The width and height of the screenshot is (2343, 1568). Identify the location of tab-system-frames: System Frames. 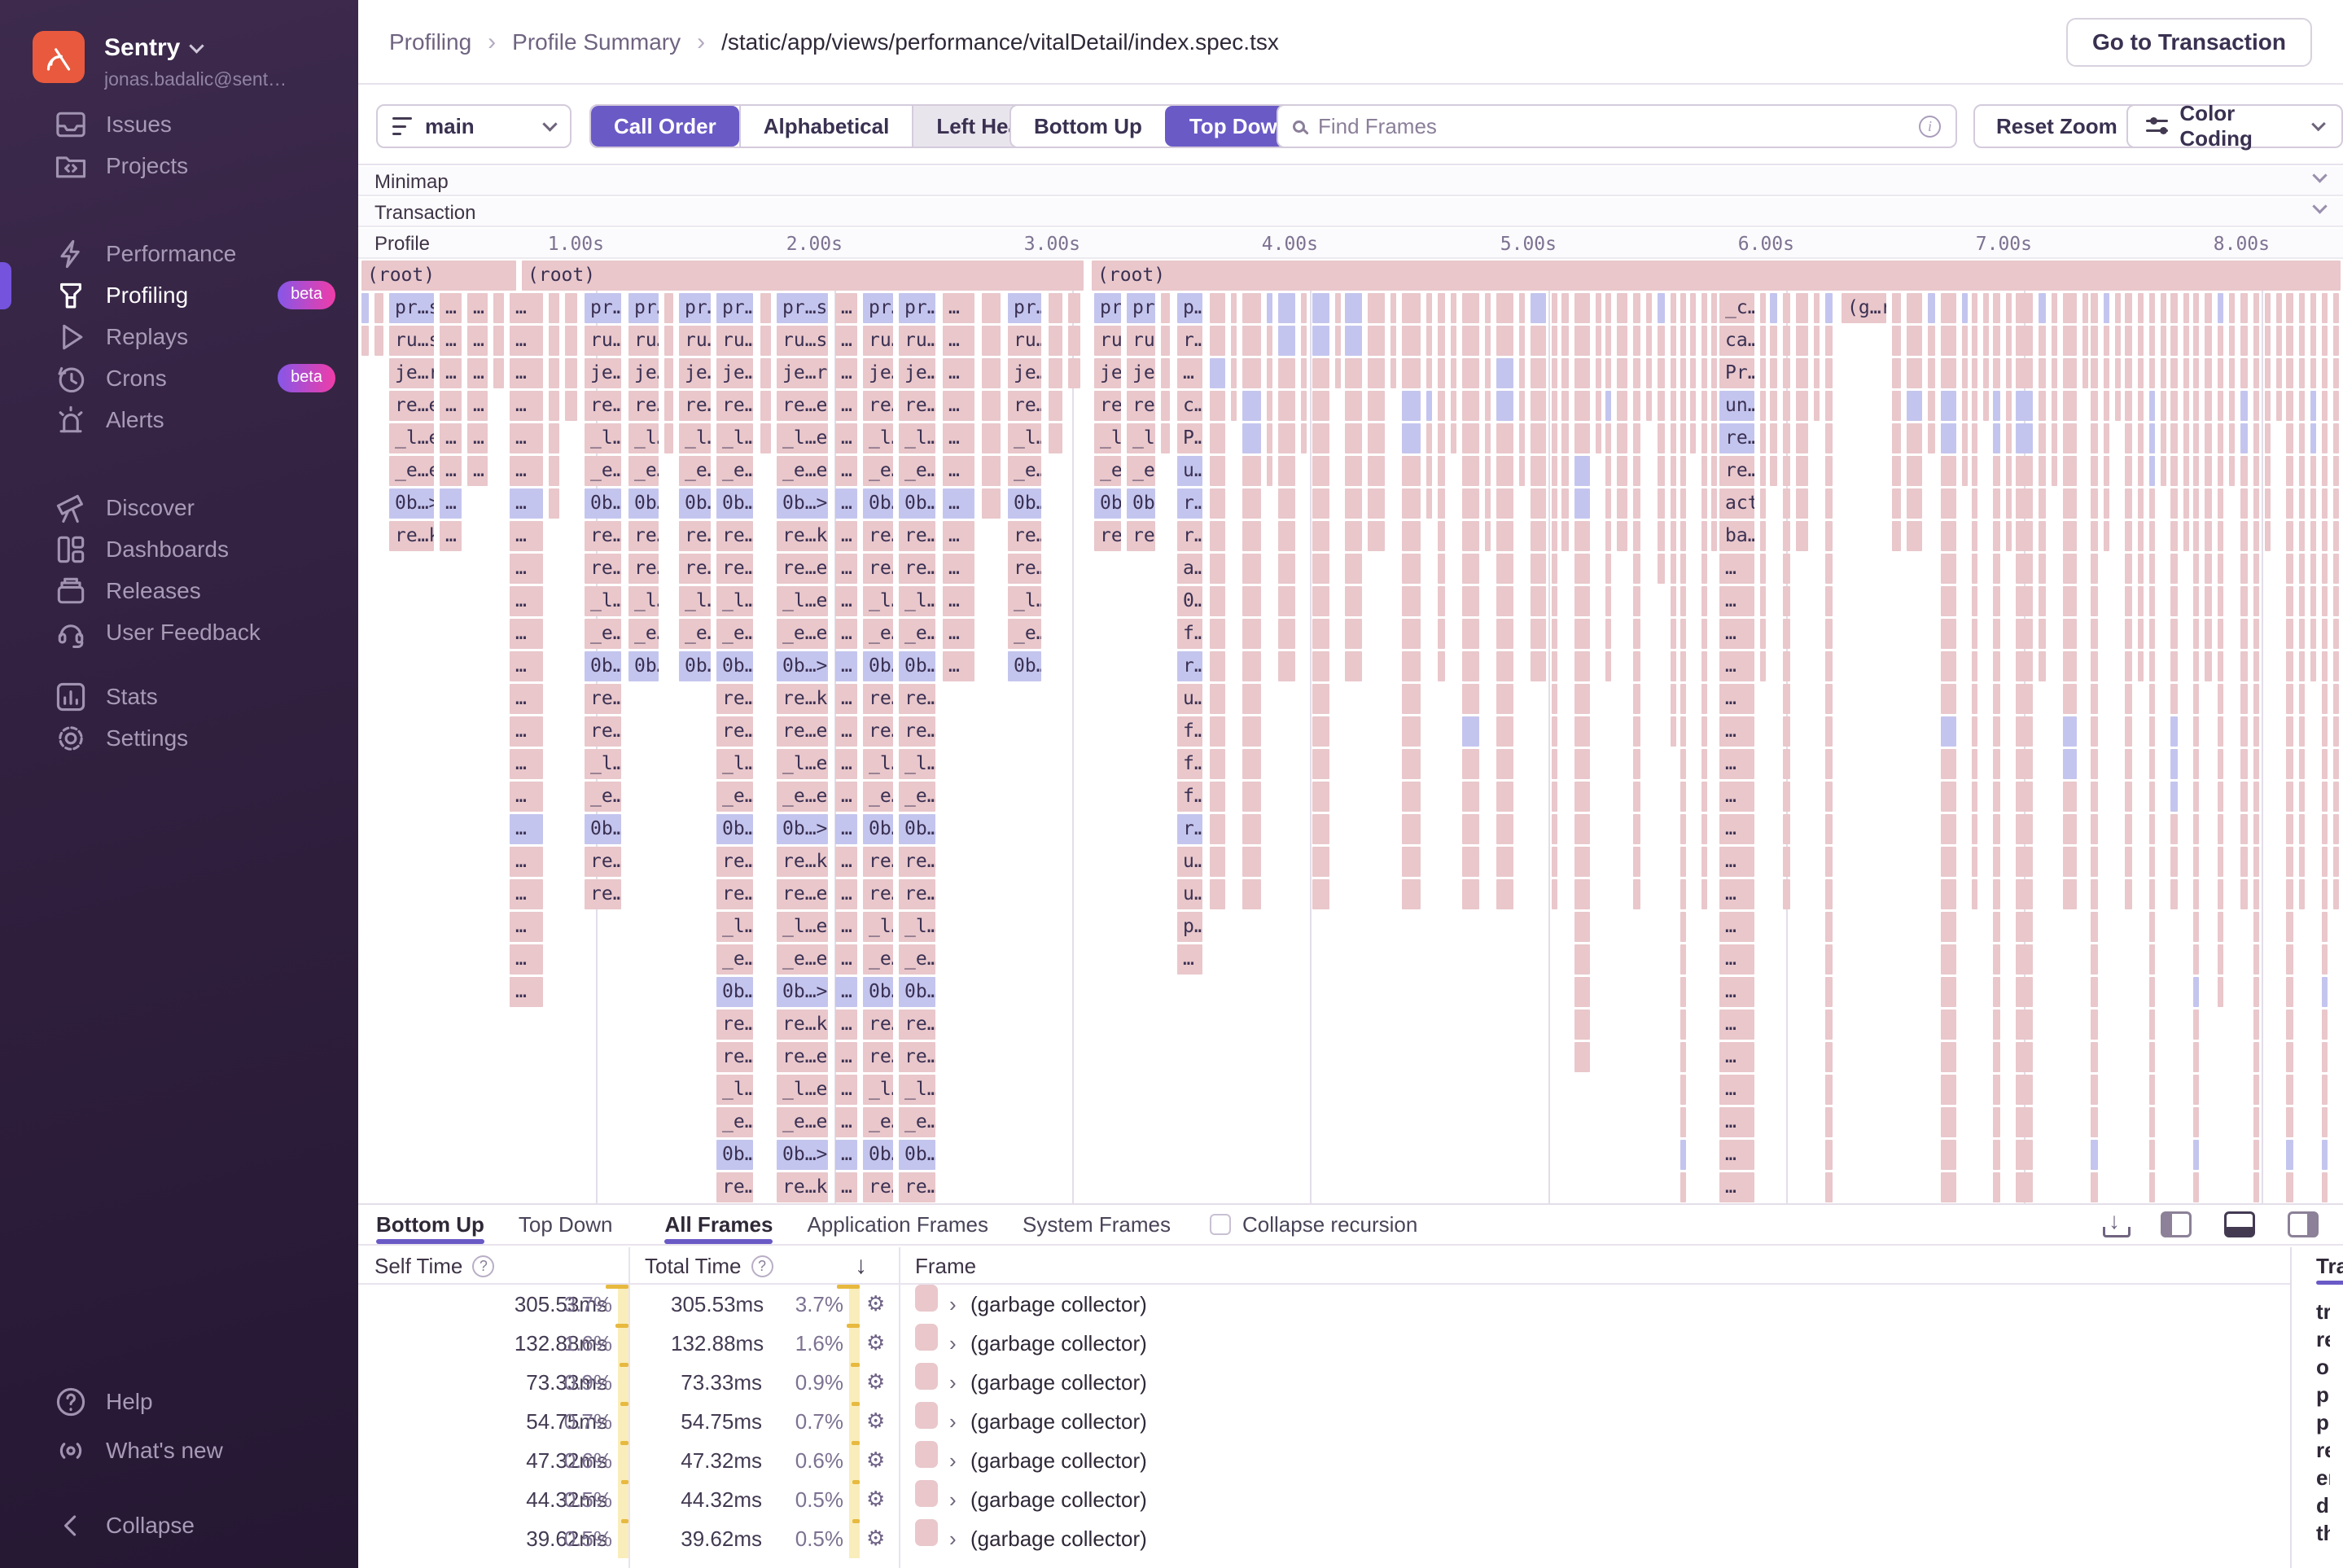
(1097, 1224).